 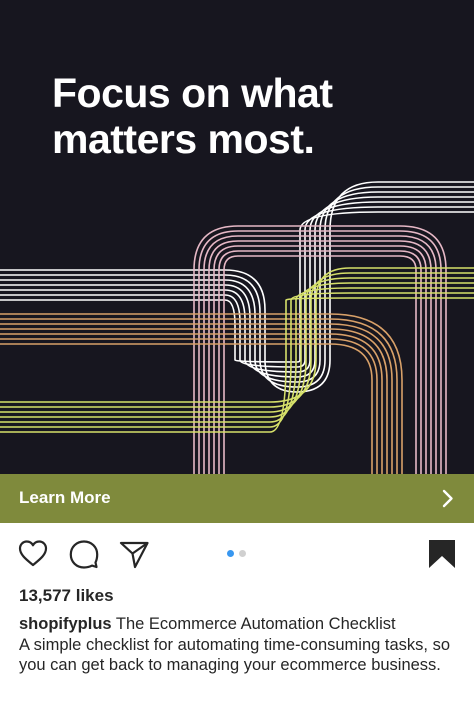 I want to click on comment-icon, so click(x=84, y=554).